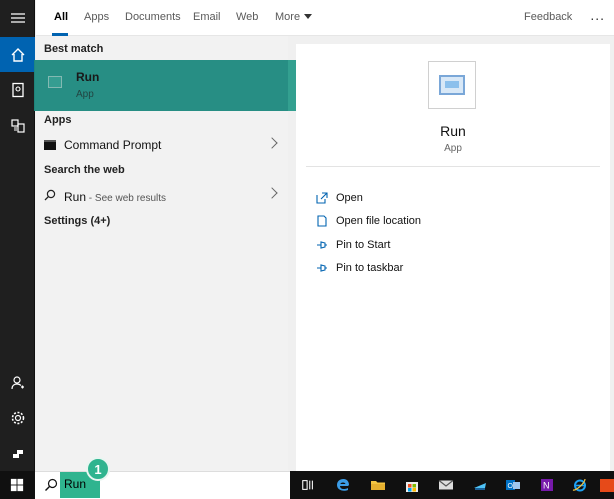 Image resolution: width=614 pixels, height=499 pixels. I want to click on settings-gear-icon, so click(17, 417).